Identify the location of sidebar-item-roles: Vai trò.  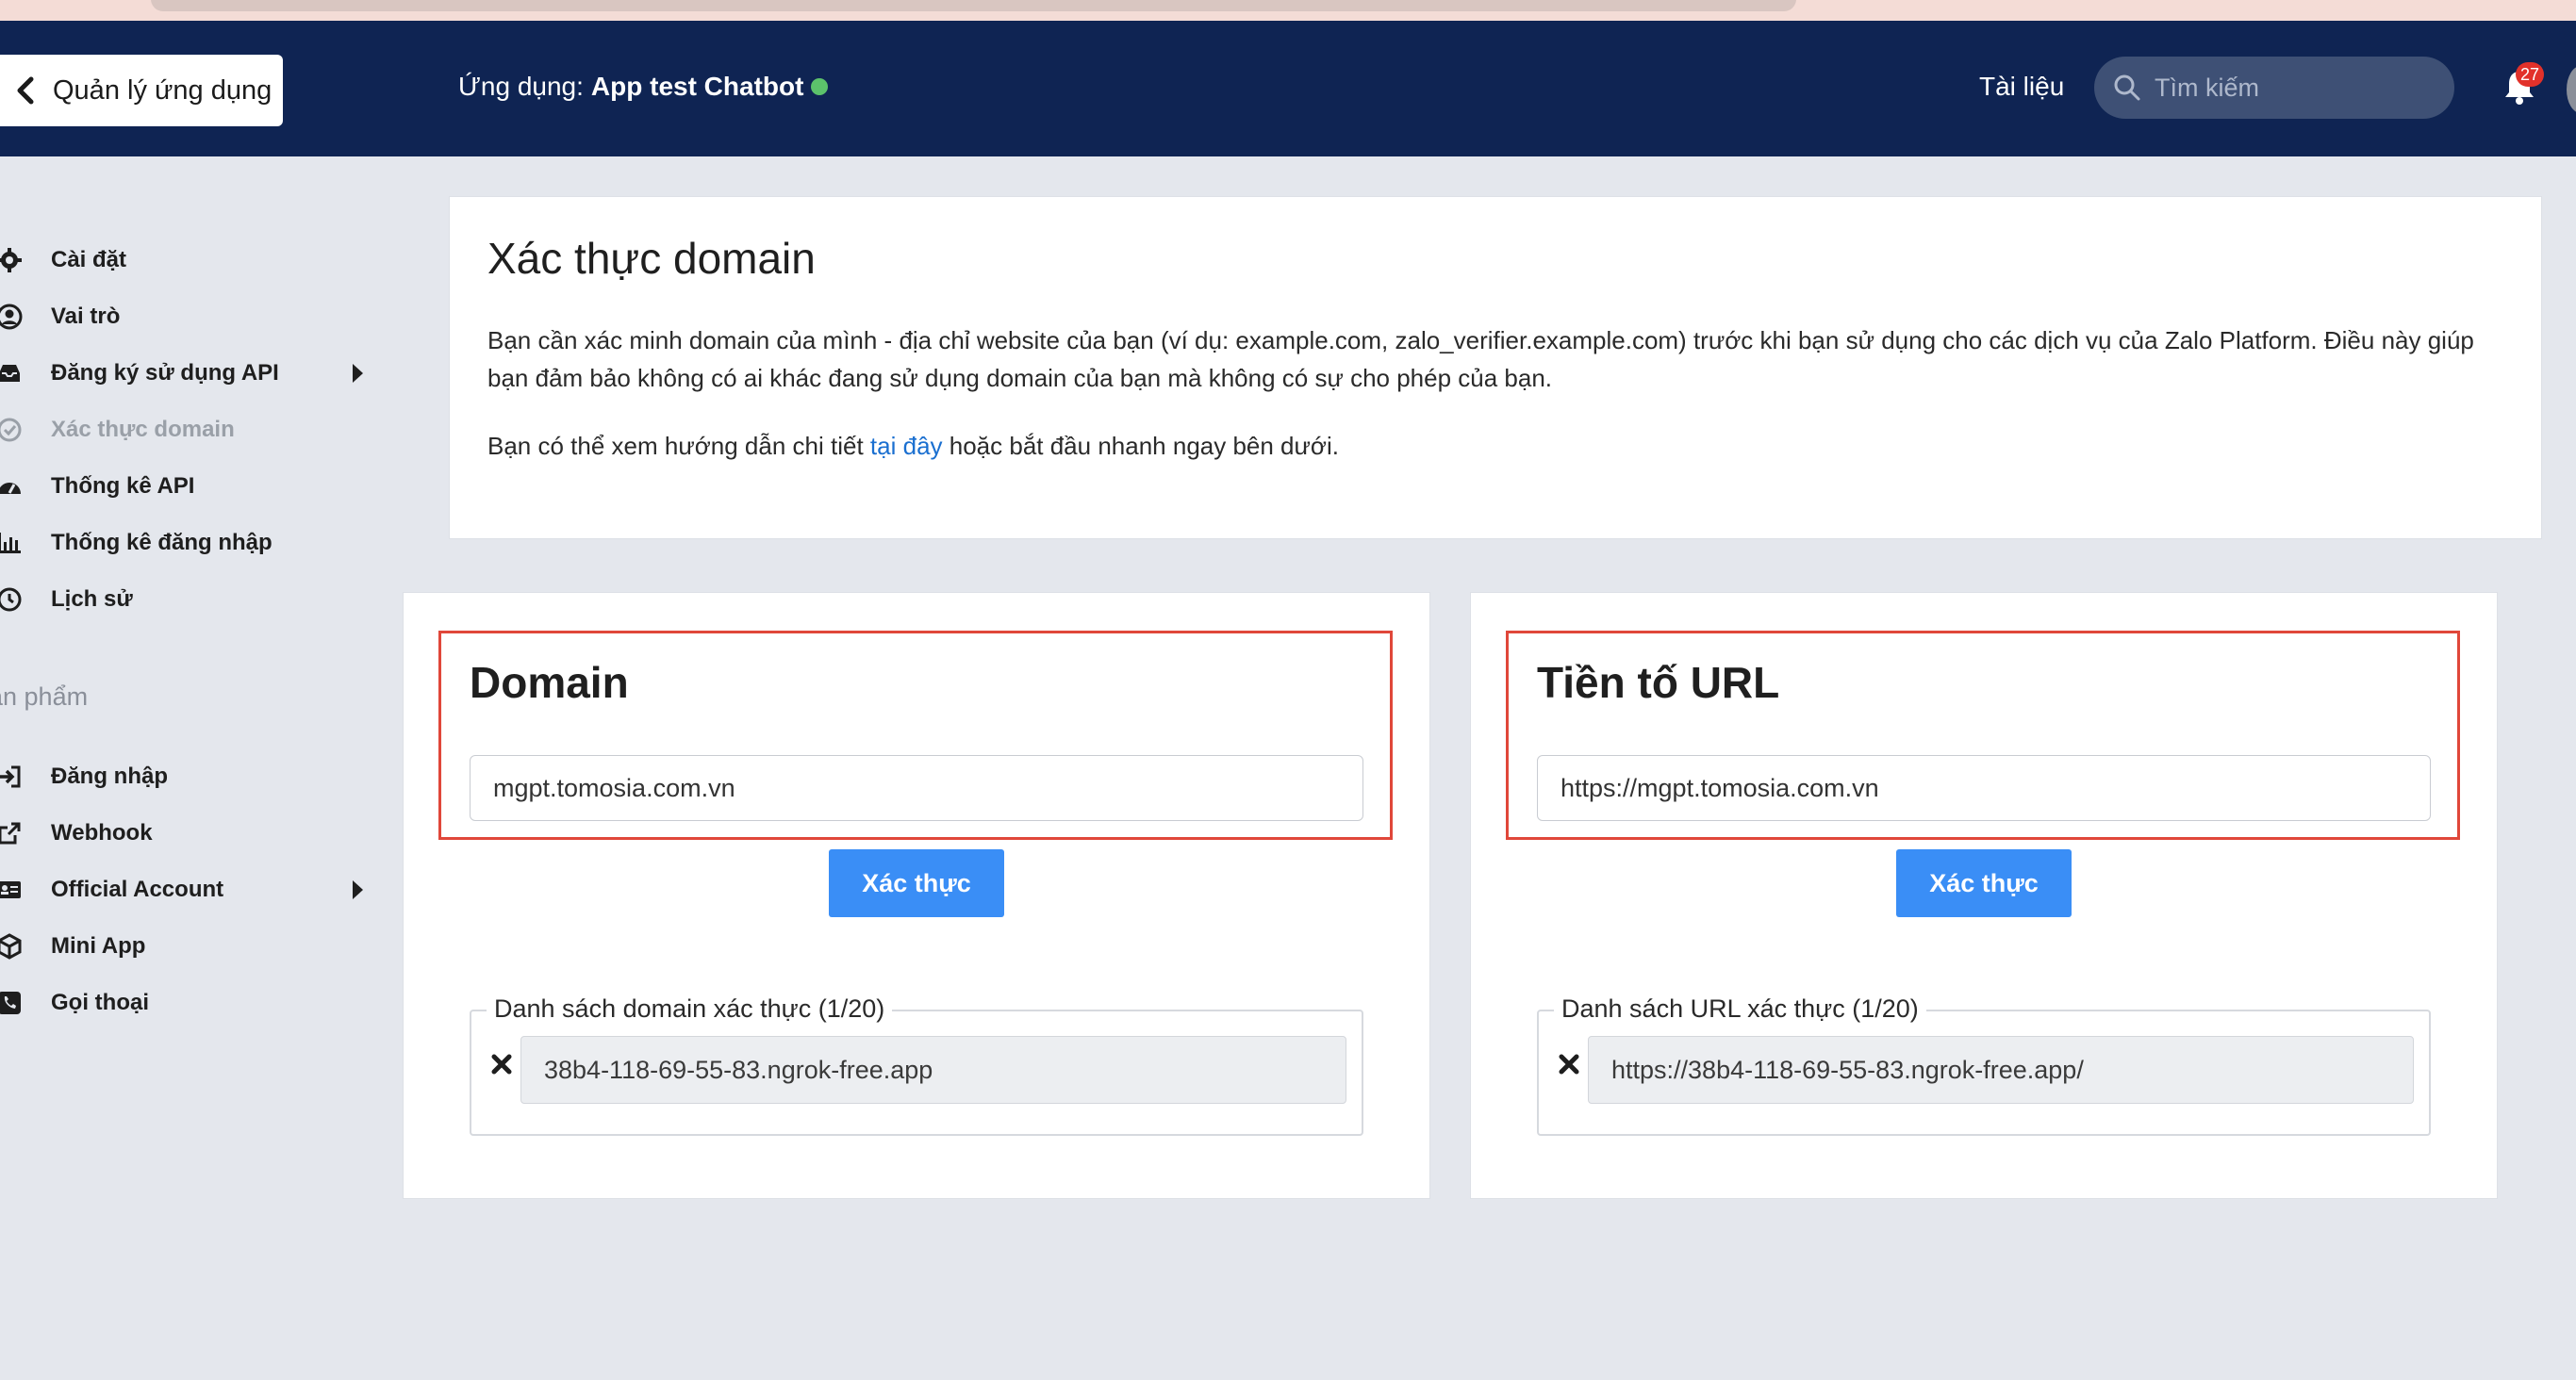
(188, 317).